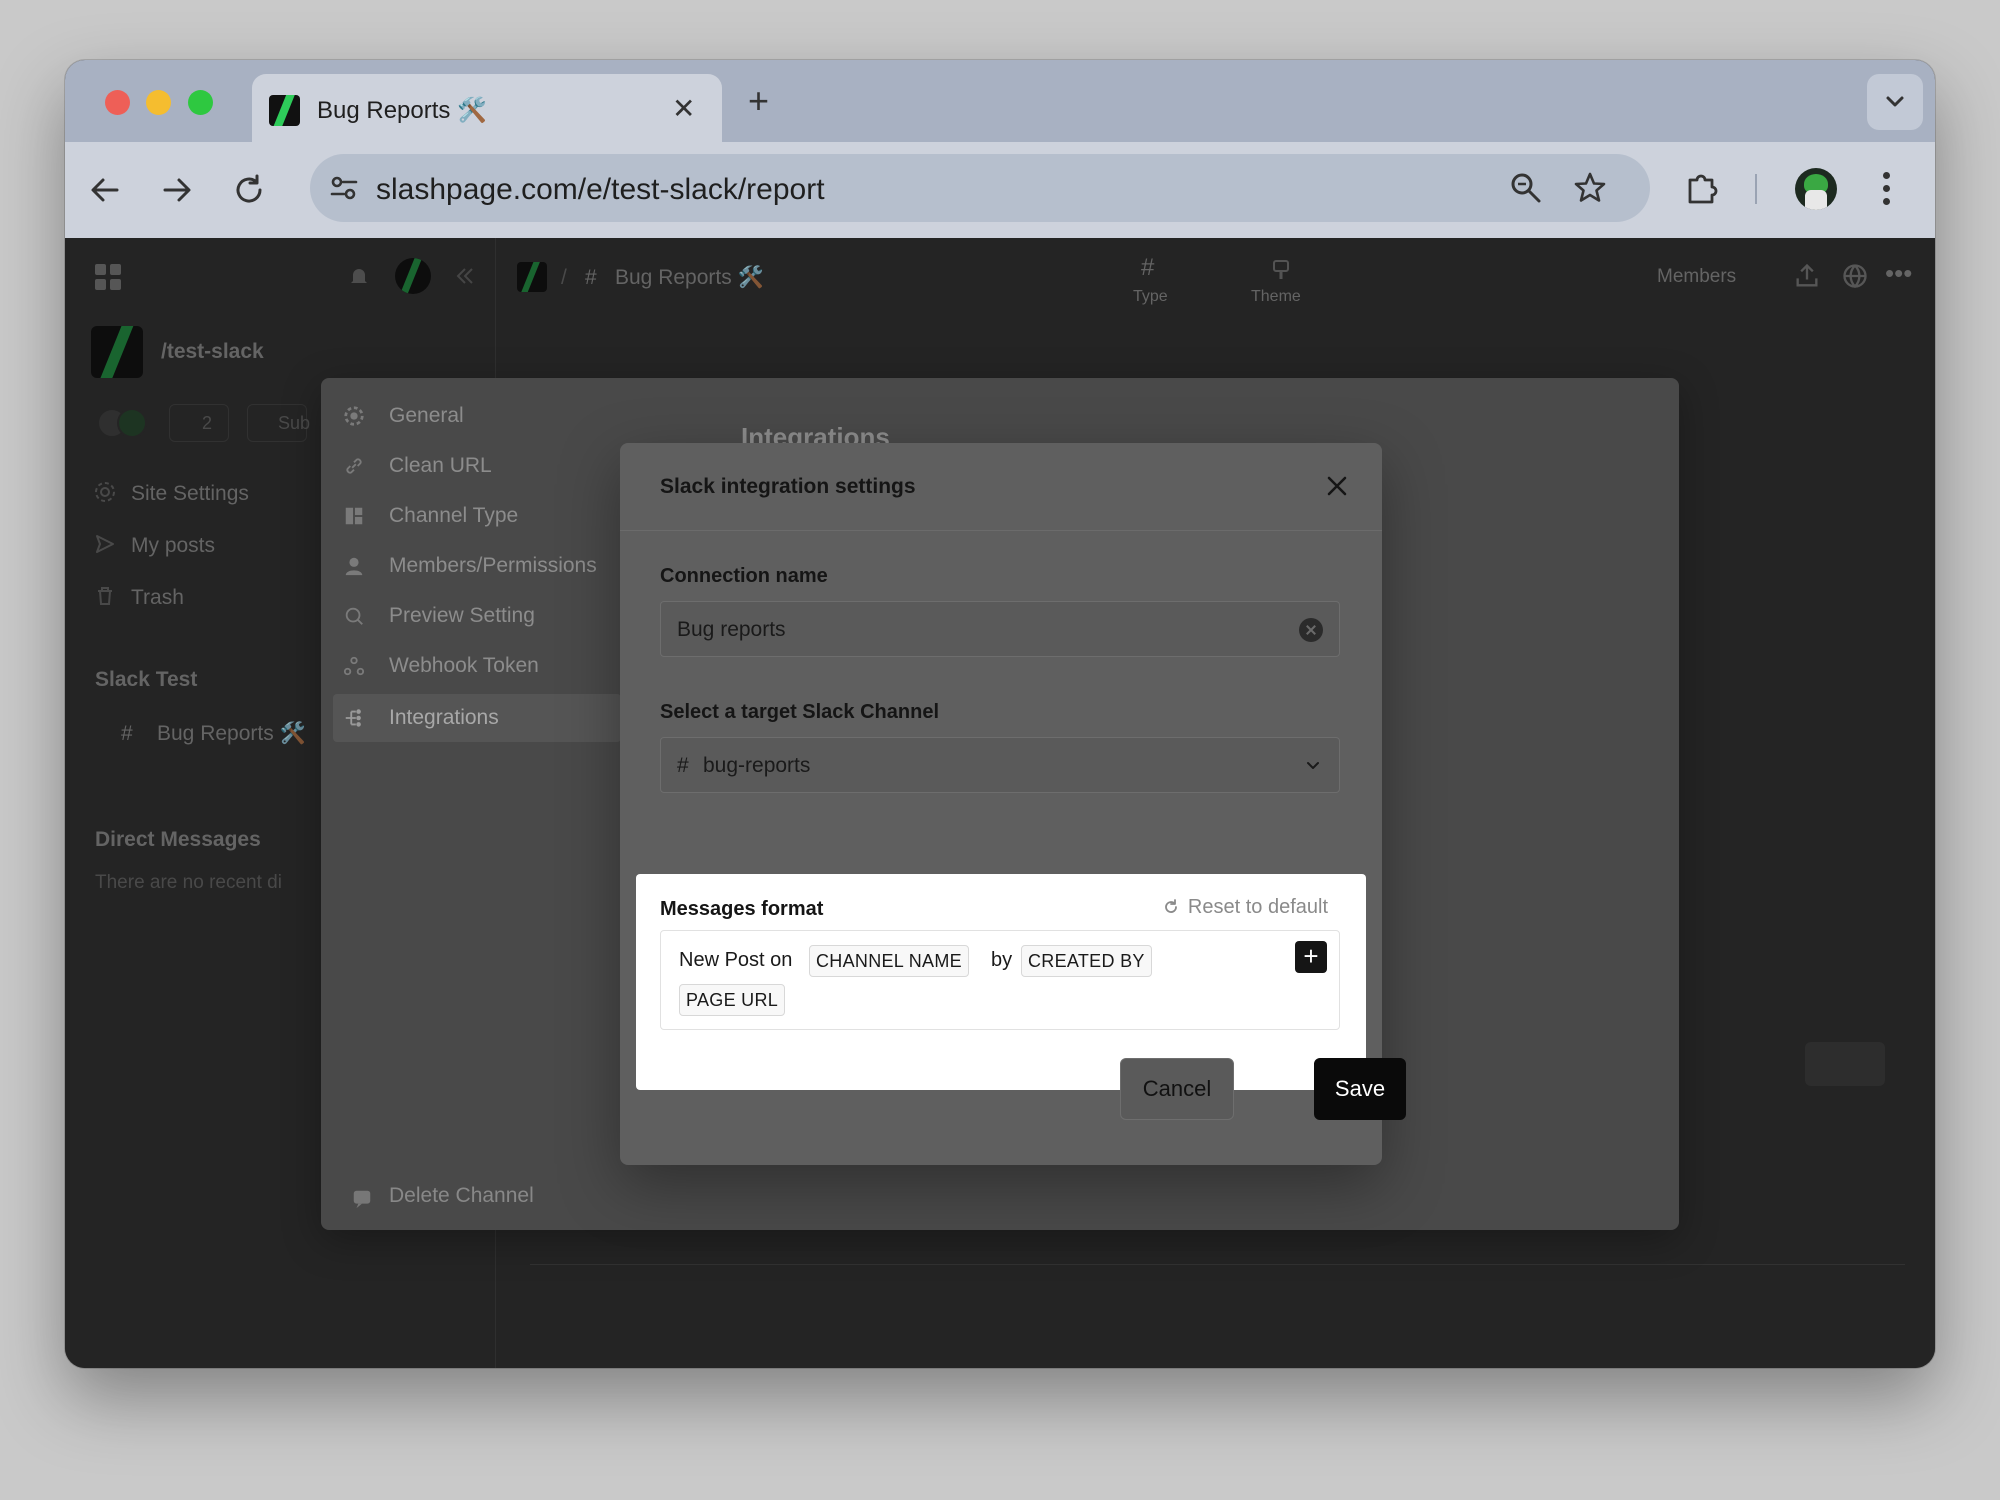 Image resolution: width=2000 pixels, height=1500 pixels. Describe the element at coordinates (1360, 1089) in the screenshot. I see `save-button: Save` at that location.